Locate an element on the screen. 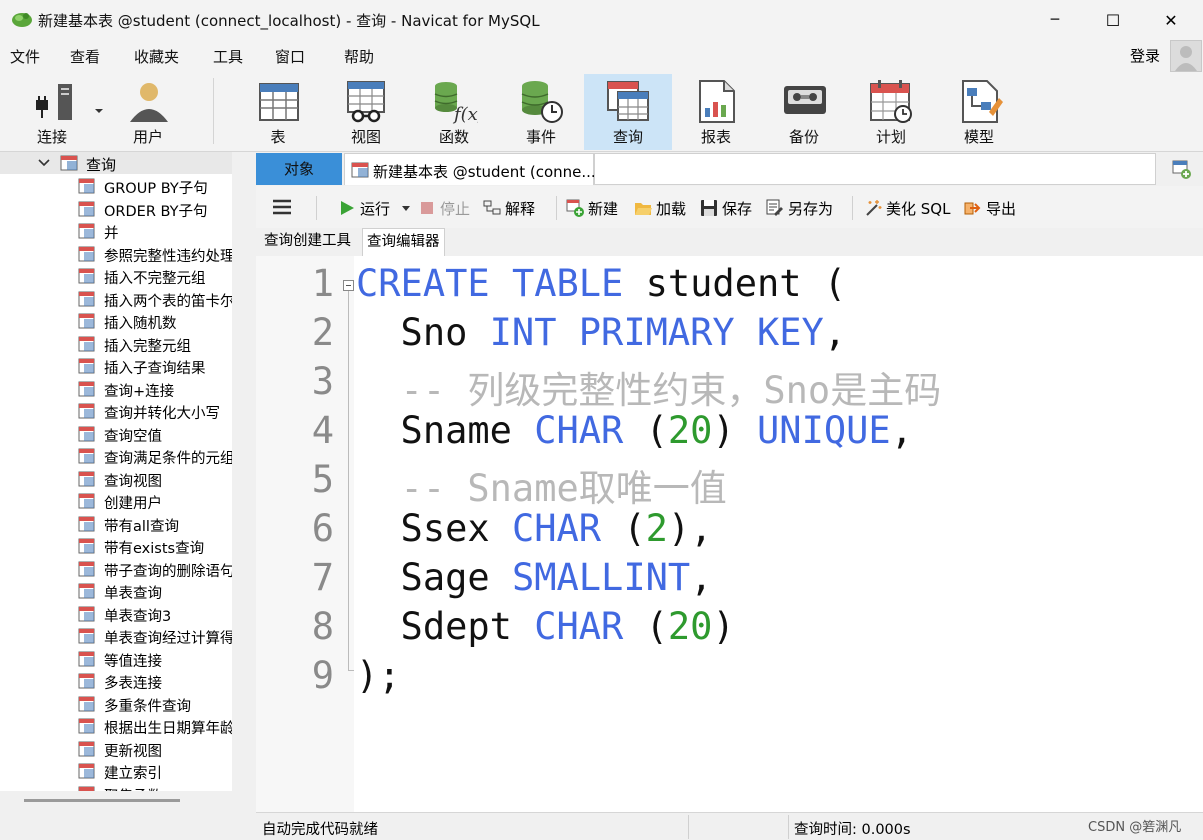 The height and width of the screenshot is (840, 1203). code-line: 3 -- 列级完整性约束，Sno是主码 is located at coordinates (729, 386).